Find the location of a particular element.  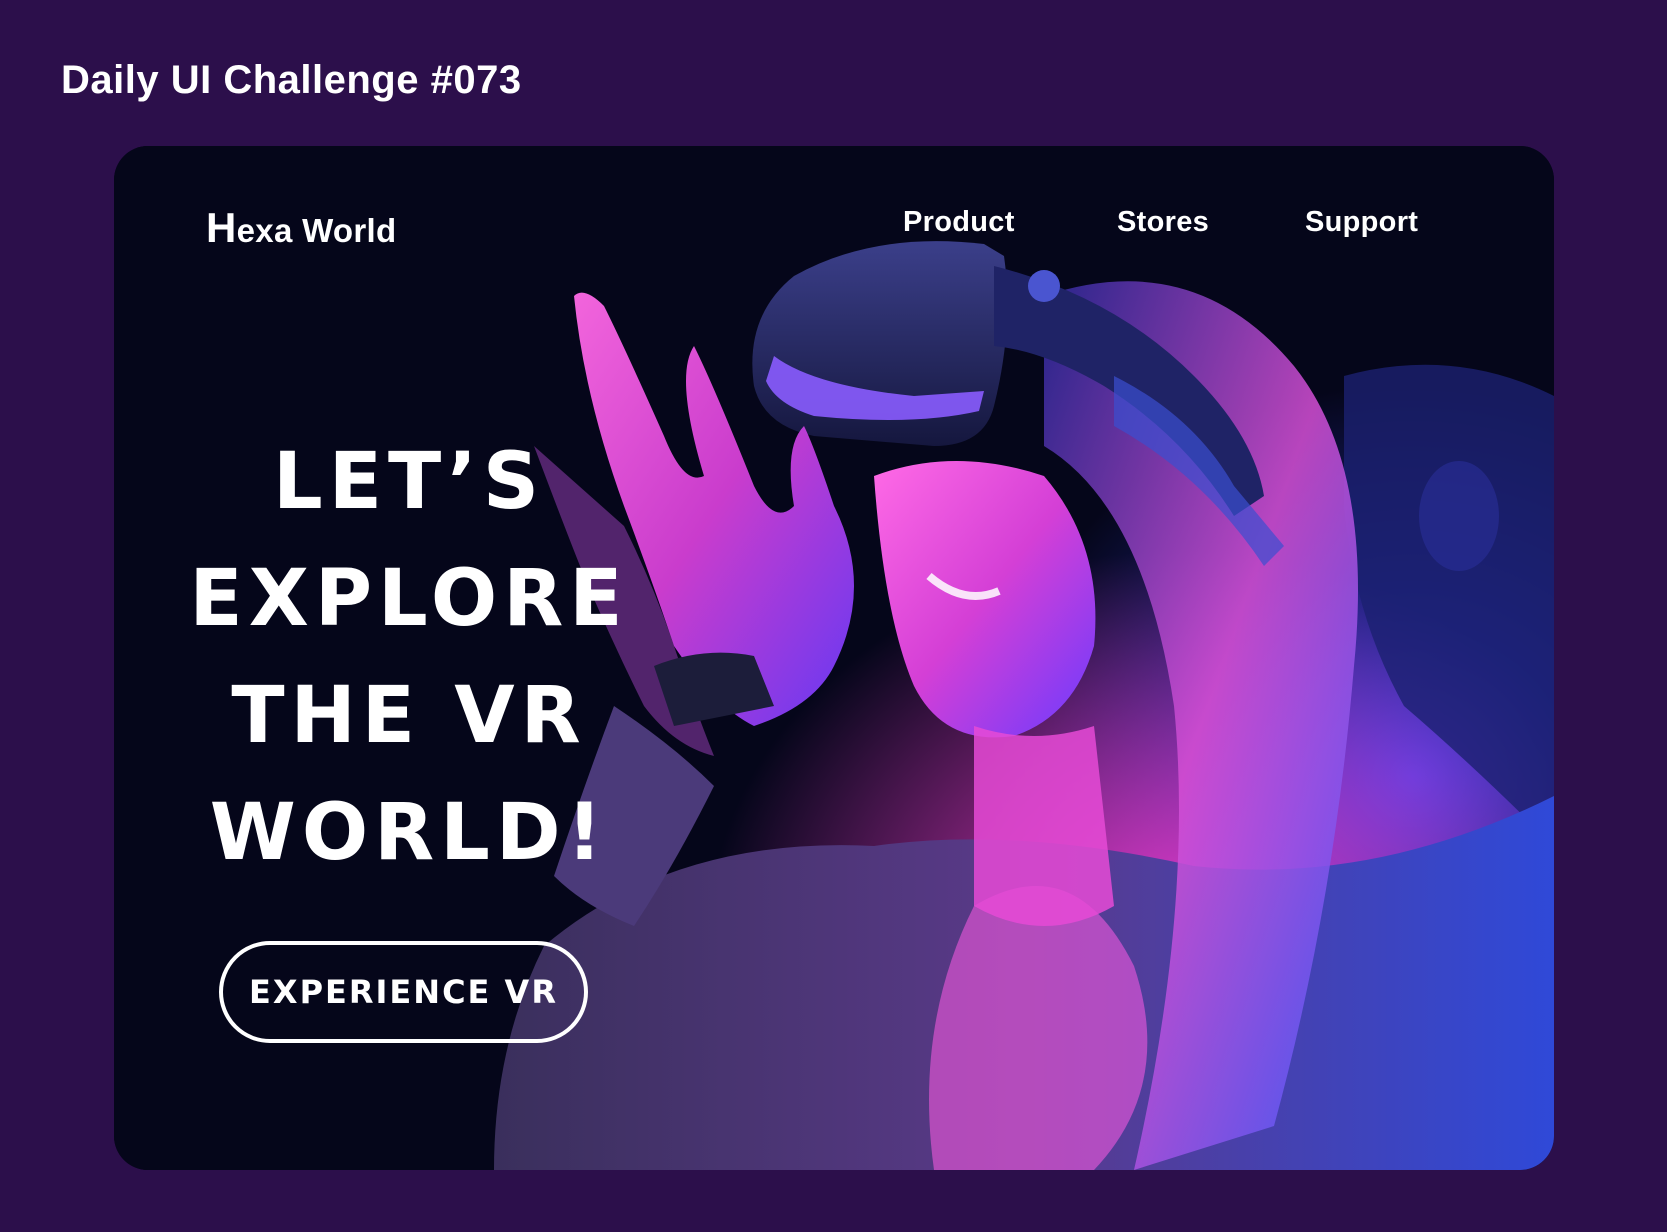

experience-vr-button: EXPERIENCE VR is located at coordinates (403, 992).